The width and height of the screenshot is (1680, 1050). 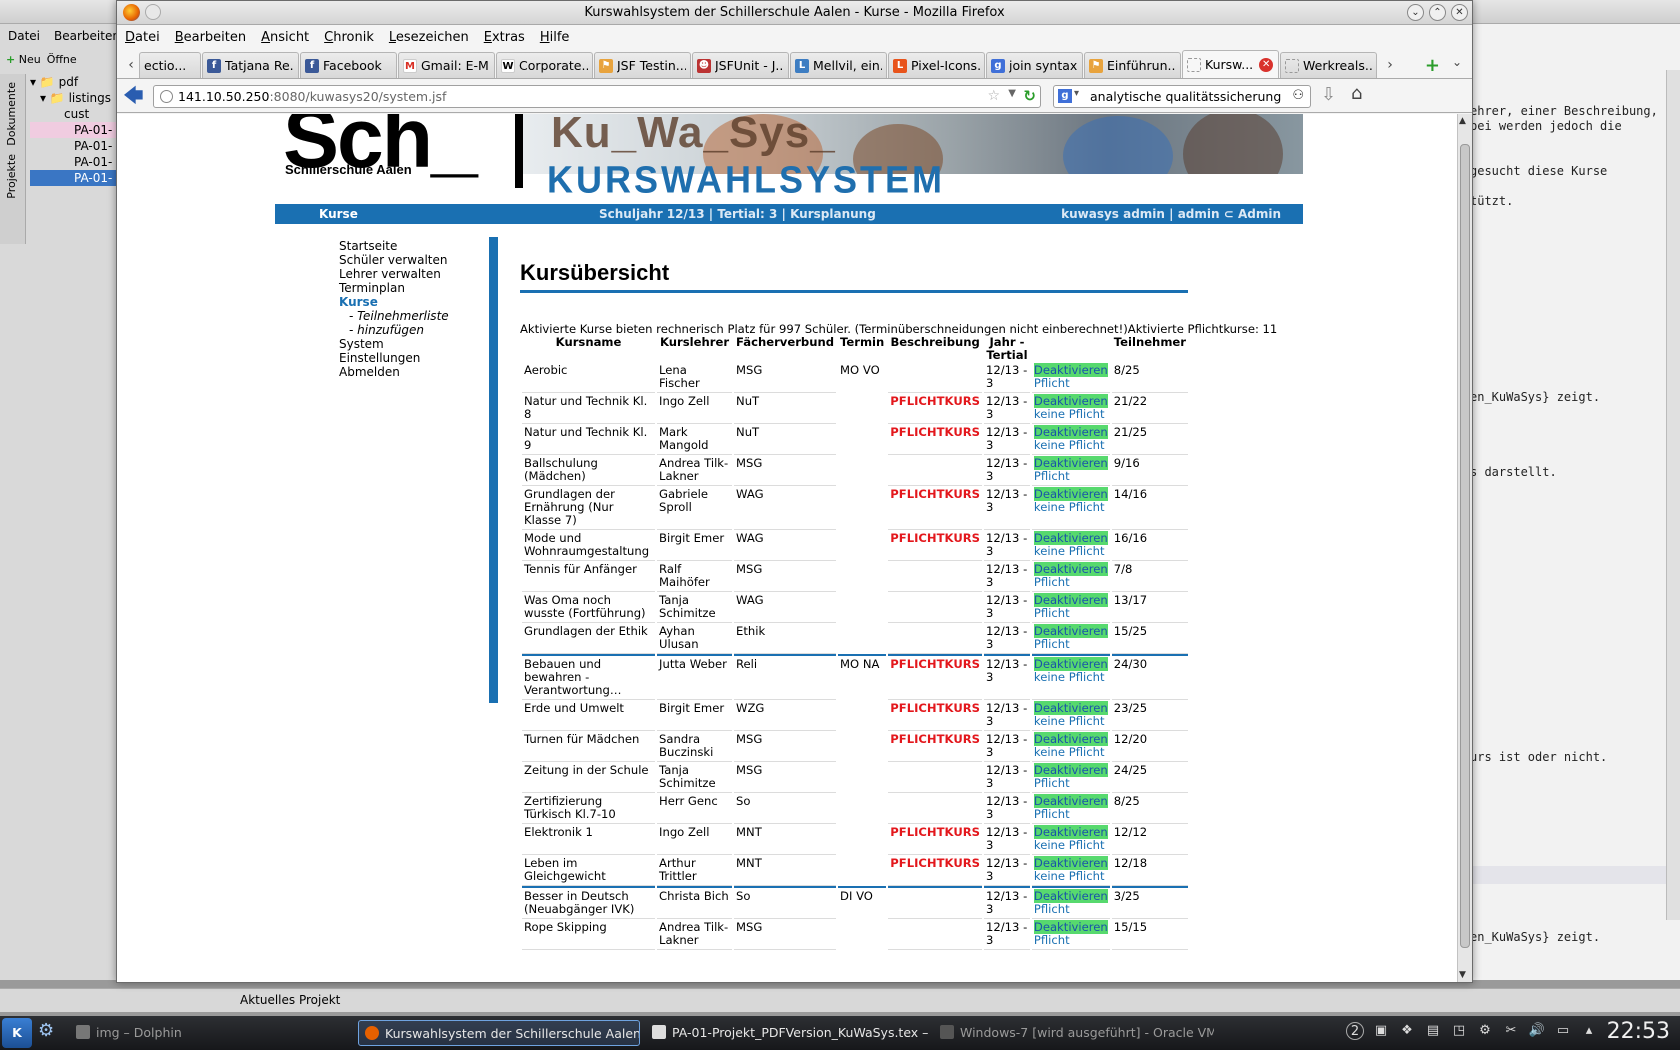 What do you see at coordinates (80, 98) in the screenshot?
I see `tree-item: ▾ 📁 listings` at bounding box center [80, 98].